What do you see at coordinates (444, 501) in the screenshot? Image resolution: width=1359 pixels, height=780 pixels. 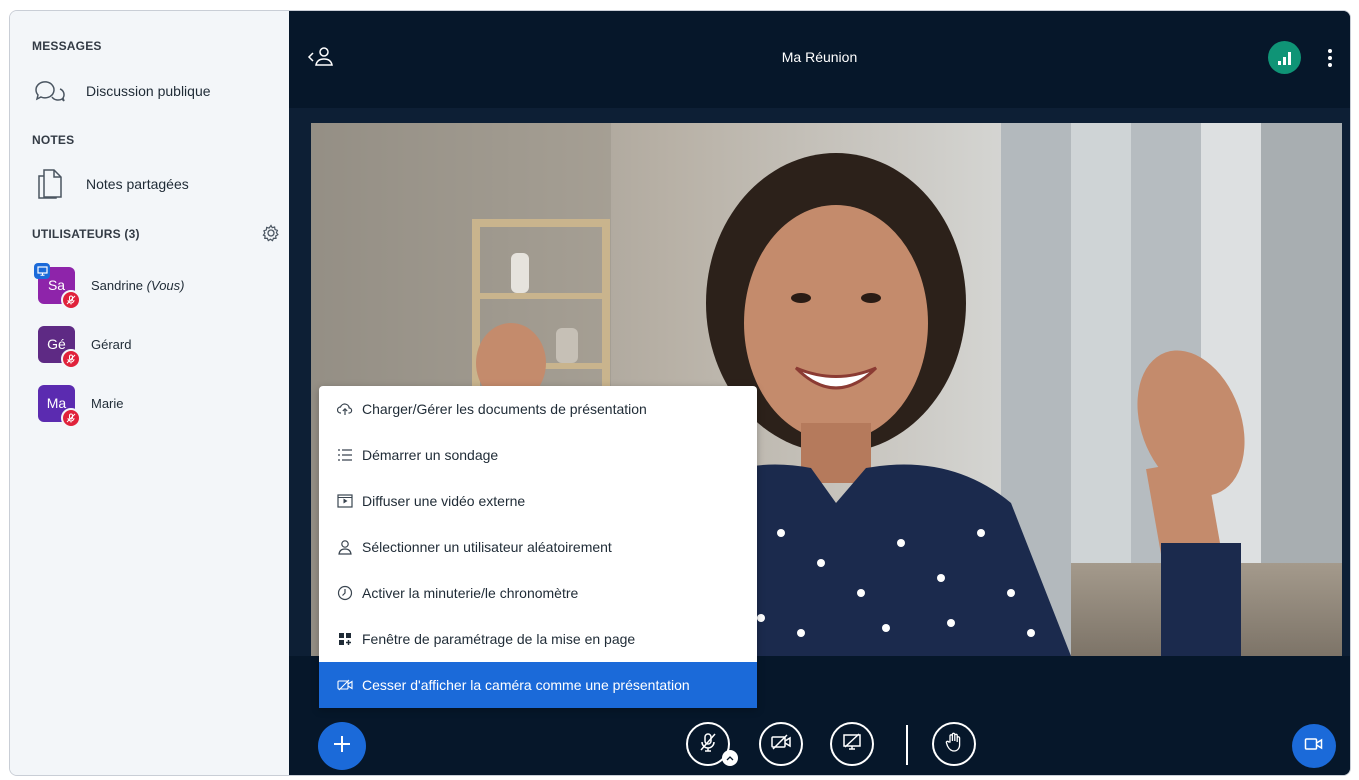 I see `menu-item-label: Diffuser une vidéo externe` at bounding box center [444, 501].